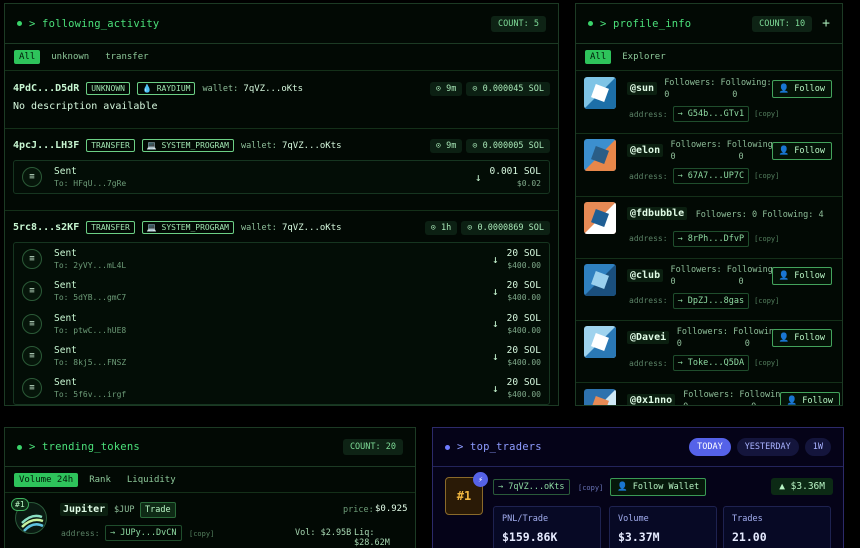  What do you see at coordinates (46, 479) in the screenshot?
I see `sort-volume-24h: Volume 24h` at bounding box center [46, 479].